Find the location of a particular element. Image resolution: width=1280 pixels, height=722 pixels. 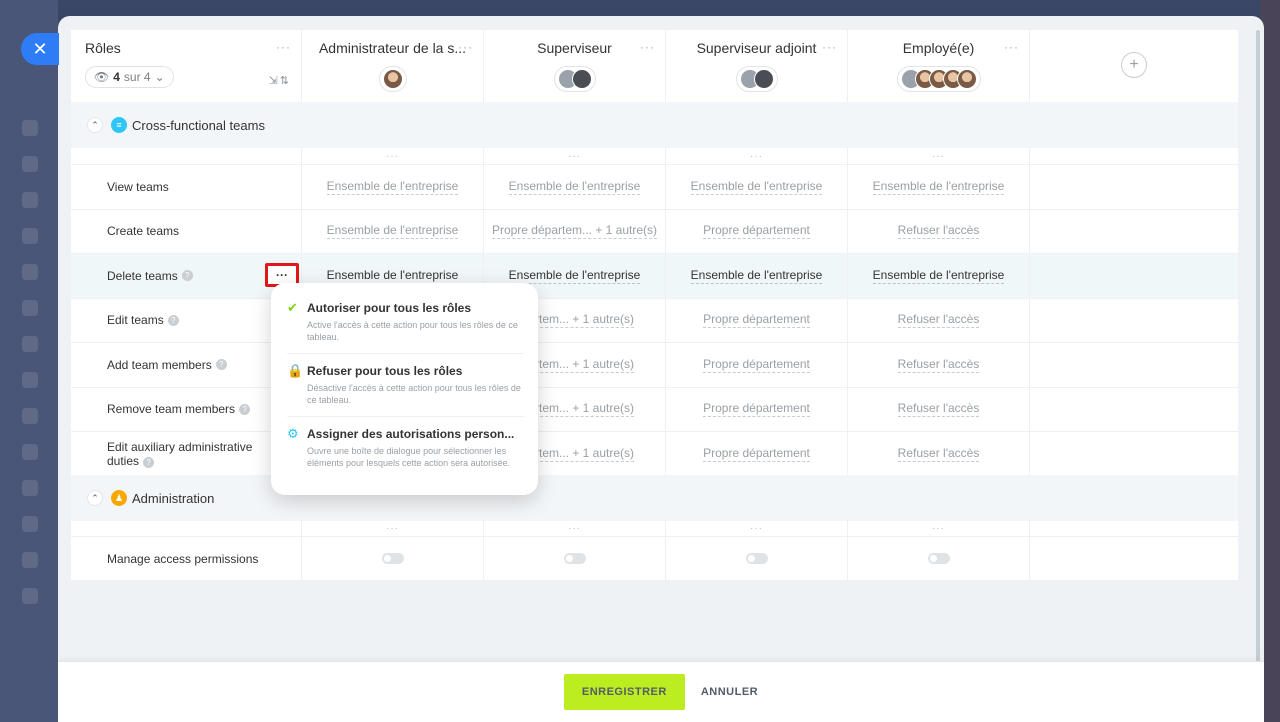

value-label: Propre départem... + 1 autre(s) is located at coordinates (574, 231).